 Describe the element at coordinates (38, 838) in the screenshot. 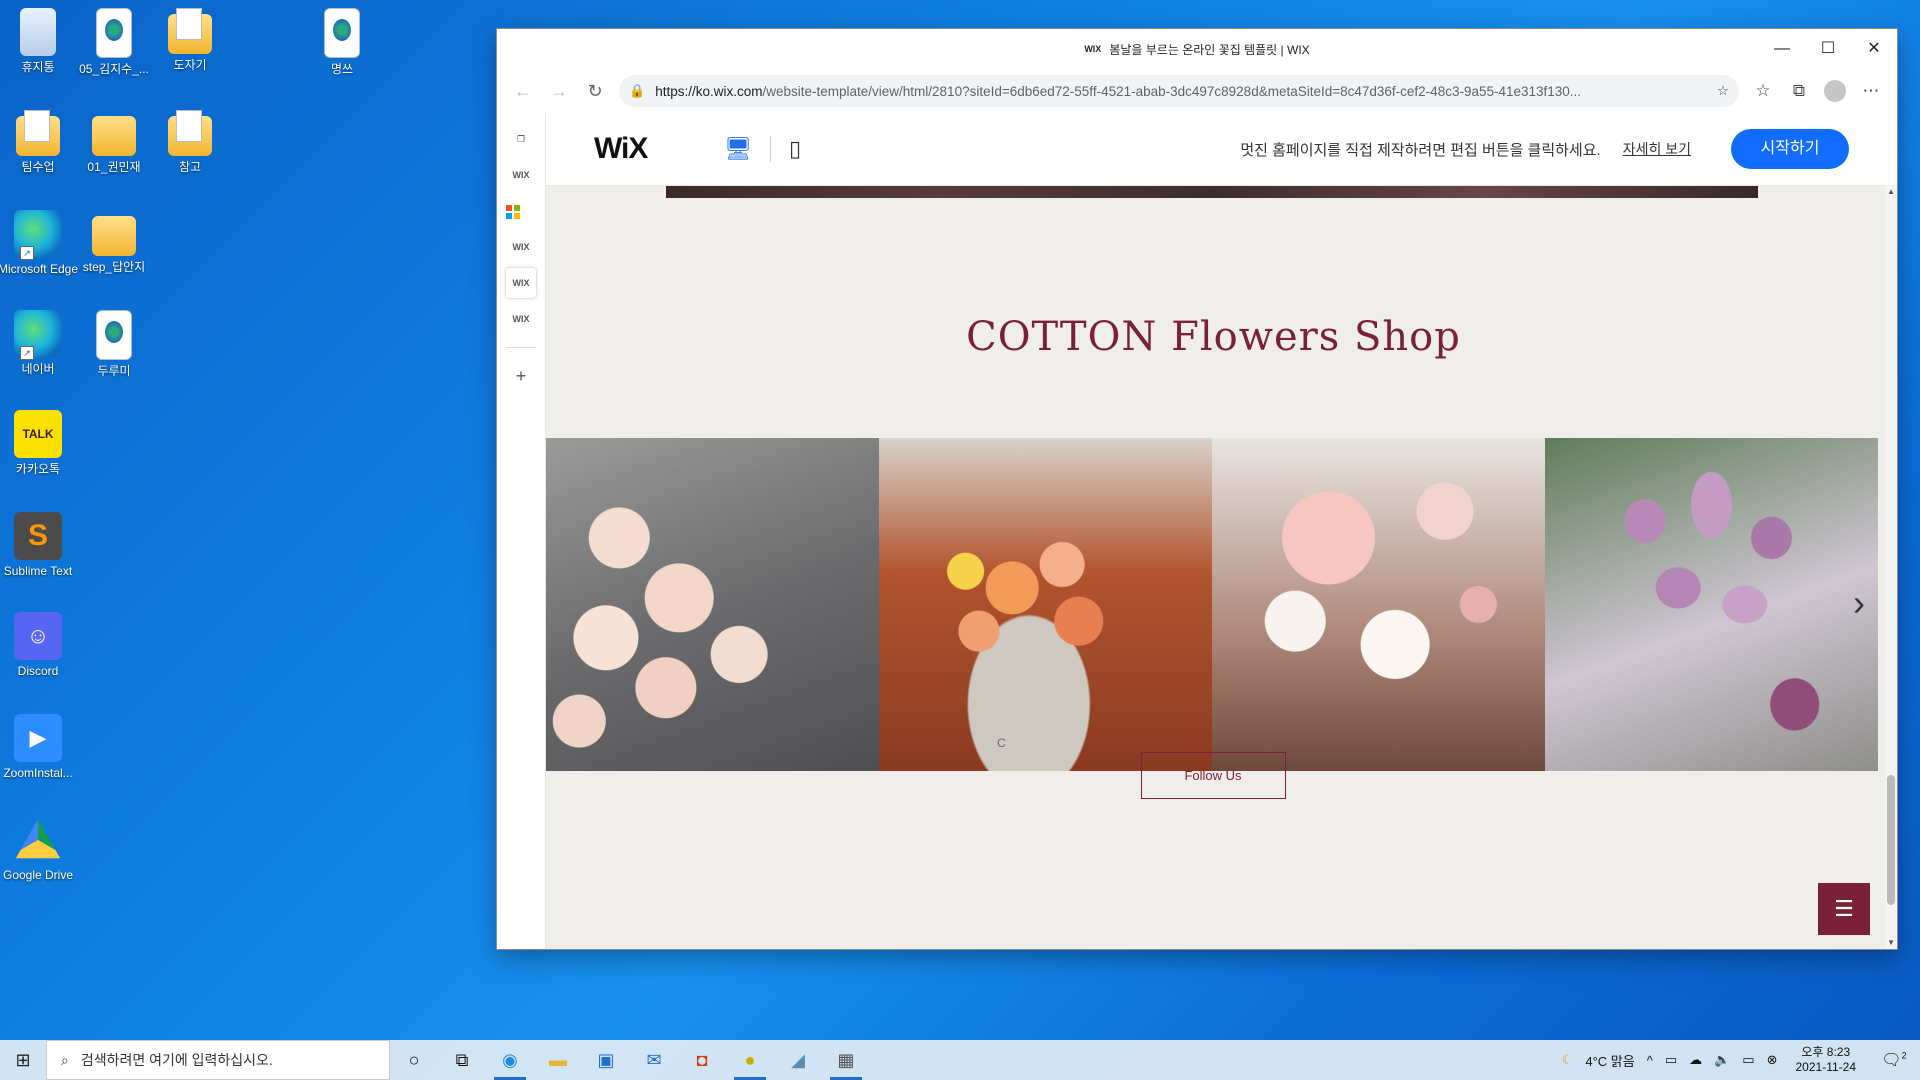

I see `google-drive-icon` at that location.